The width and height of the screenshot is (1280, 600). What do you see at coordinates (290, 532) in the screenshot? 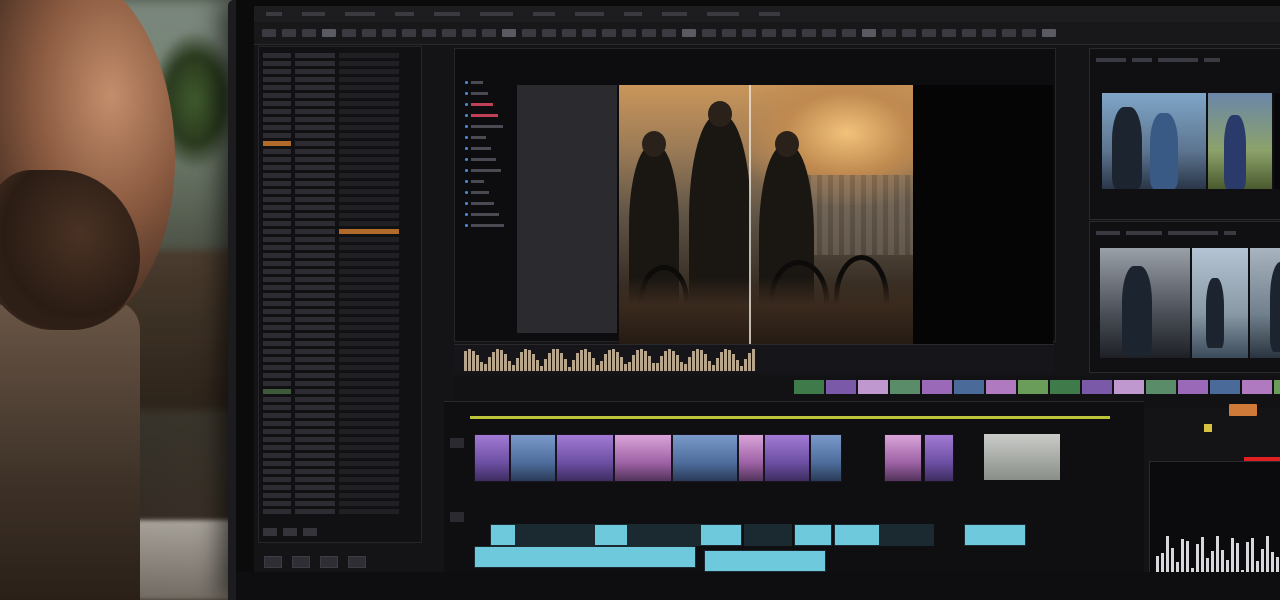
I see `grid-view-button` at bounding box center [290, 532].